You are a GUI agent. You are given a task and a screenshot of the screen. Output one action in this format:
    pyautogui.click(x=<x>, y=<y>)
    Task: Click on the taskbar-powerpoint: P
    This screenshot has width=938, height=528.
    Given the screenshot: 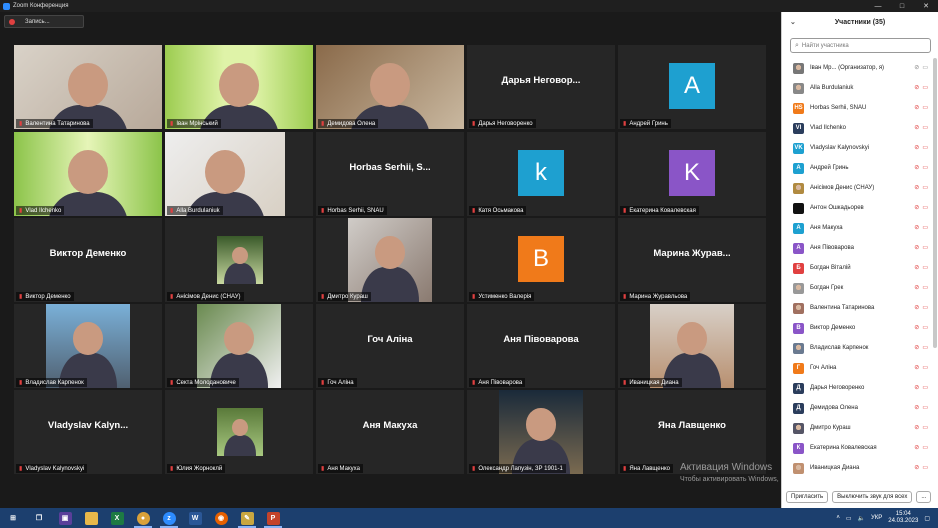 What is the action you would take?
    pyautogui.click(x=273, y=518)
    